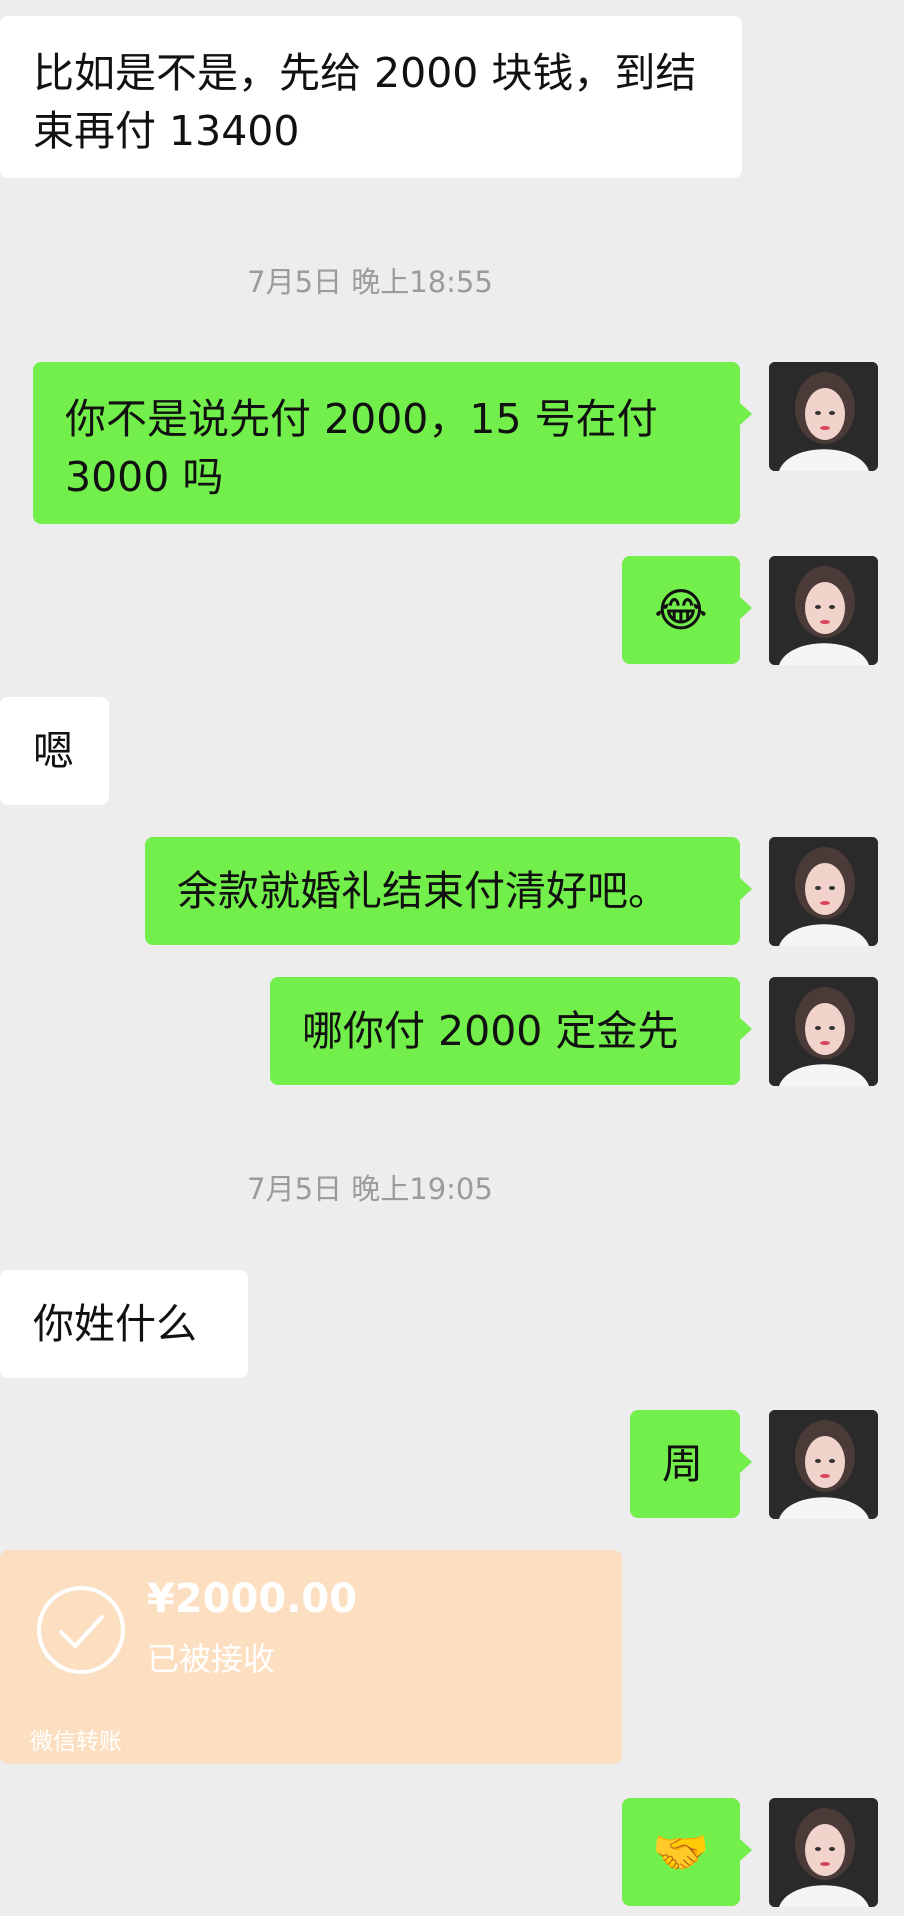 This screenshot has width=904, height=1916. What do you see at coordinates (361, 448) in the screenshot?
I see `message-text: 你不是说先付 2000，15 号在付3000 吗` at bounding box center [361, 448].